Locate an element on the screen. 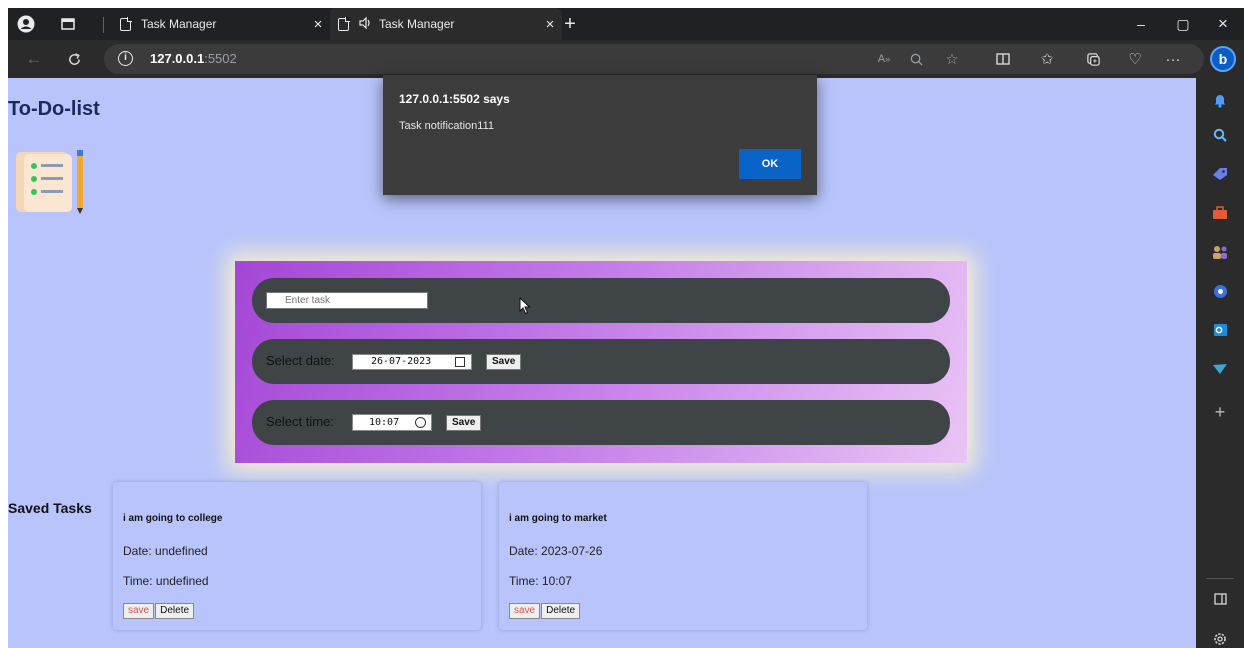  read-aloud-icon: A» is located at coordinates (884, 59).